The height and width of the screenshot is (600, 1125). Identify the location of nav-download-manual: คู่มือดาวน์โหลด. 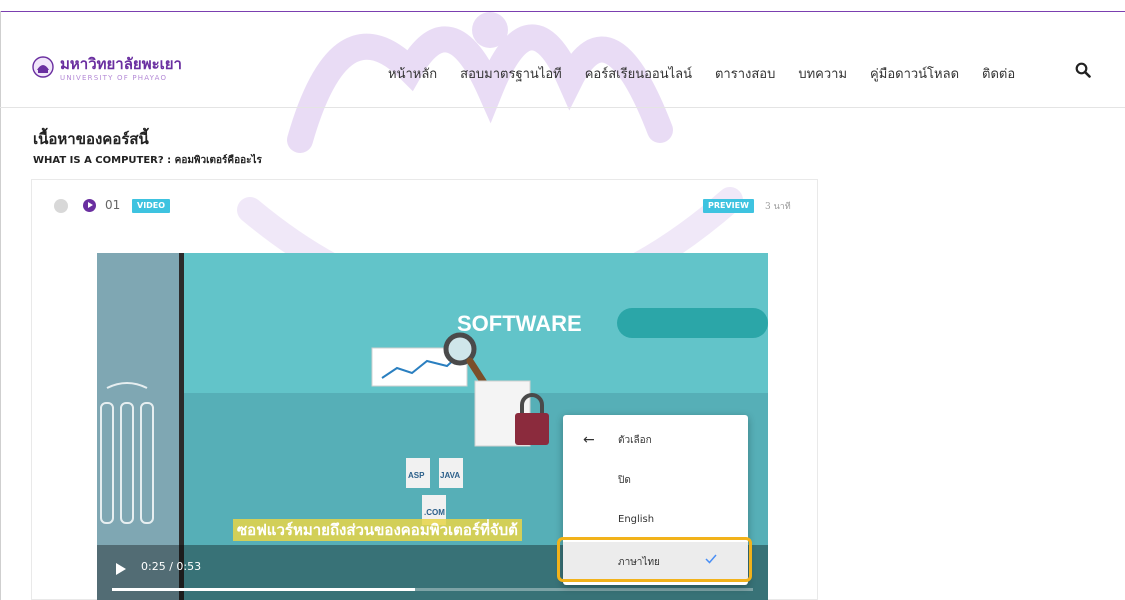
(914, 73).